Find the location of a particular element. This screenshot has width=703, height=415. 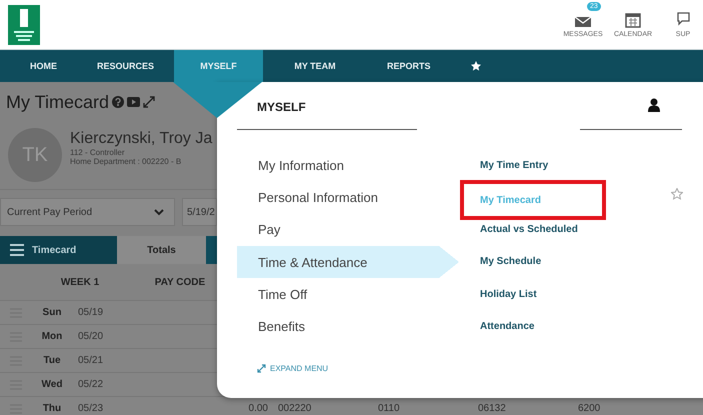

chevron-down-icon is located at coordinates (159, 212).